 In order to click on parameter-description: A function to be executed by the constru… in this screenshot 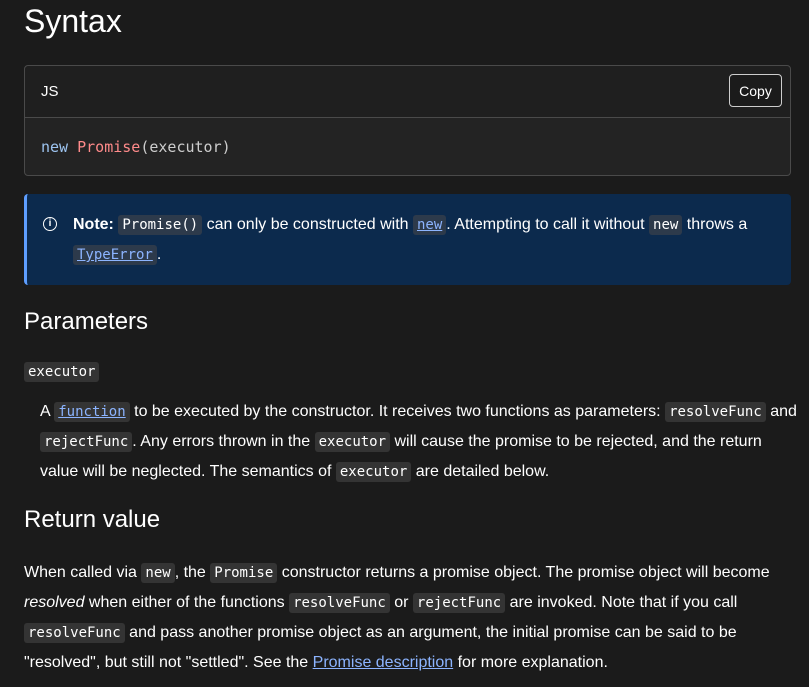, I will do `click(420, 442)`.